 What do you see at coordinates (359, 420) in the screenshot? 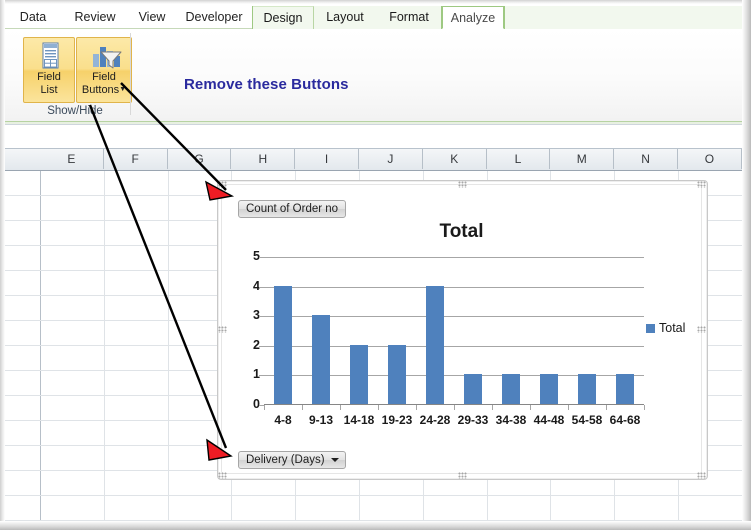
I see `chart-x-tick-label: 14-18` at bounding box center [359, 420].